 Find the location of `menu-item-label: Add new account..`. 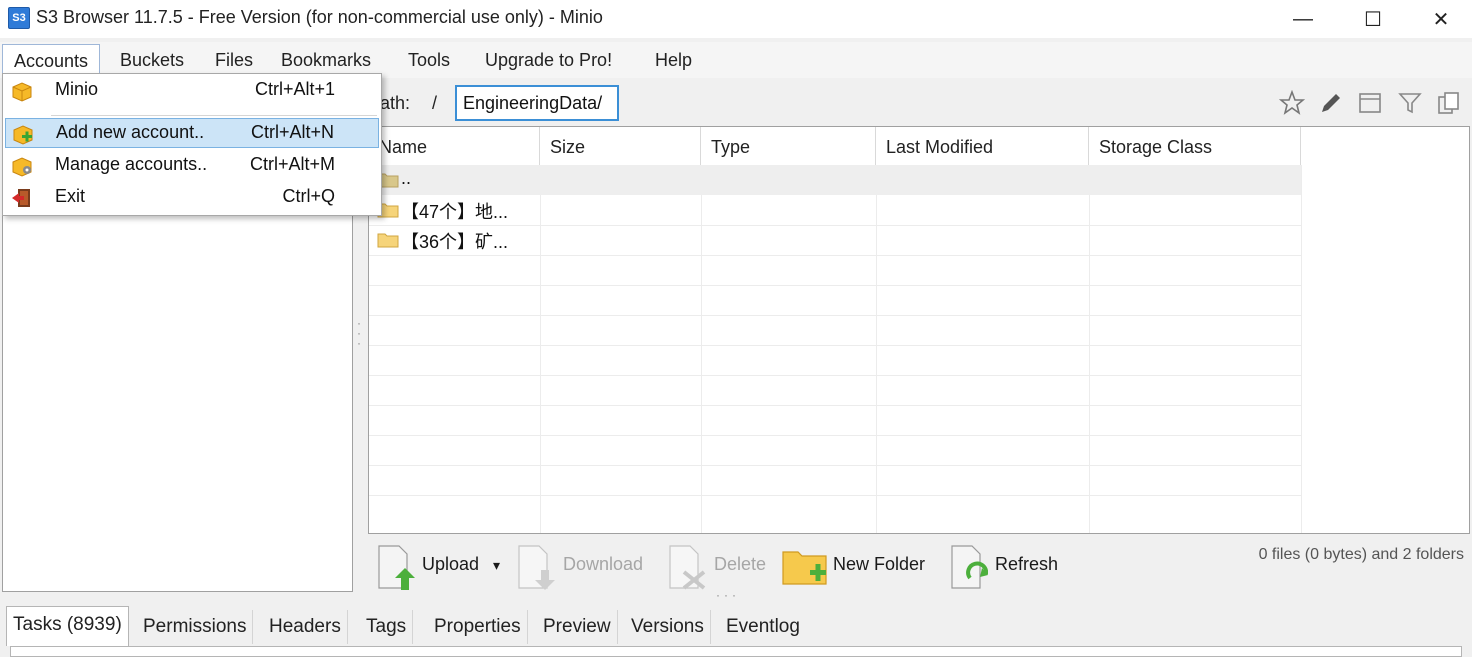

menu-item-label: Add new account.. is located at coordinates (130, 132).